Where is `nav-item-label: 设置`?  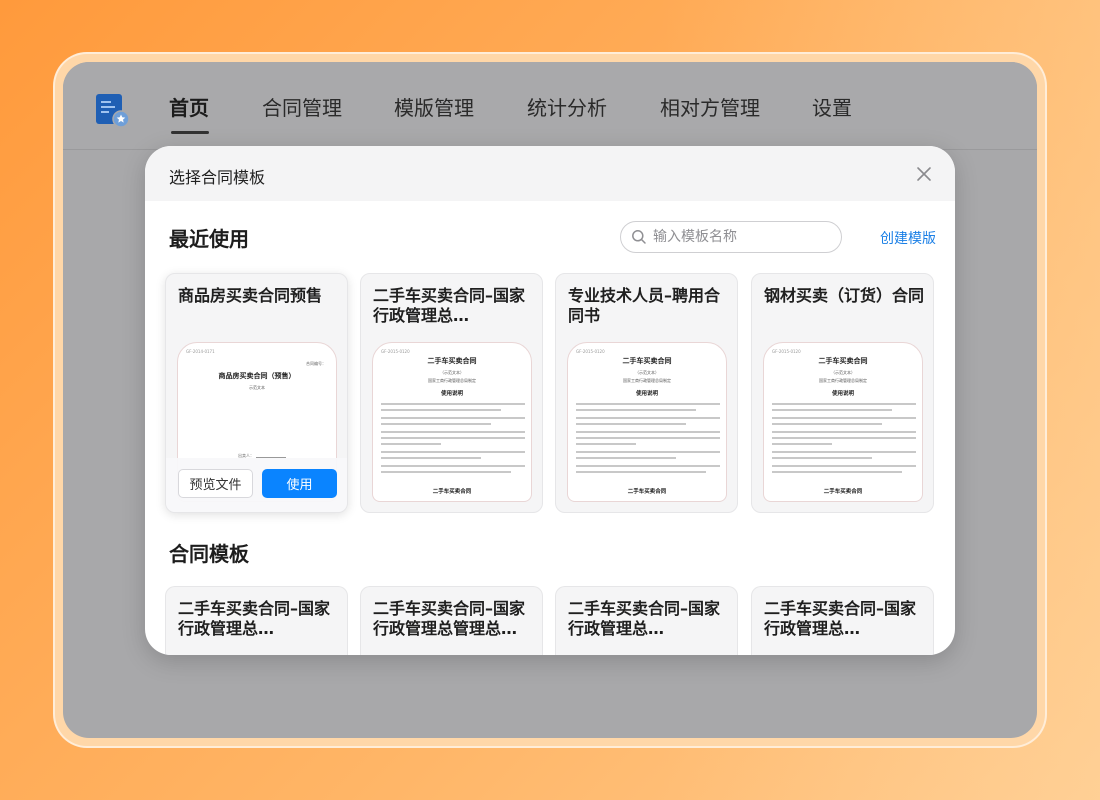 nav-item-label: 设置 is located at coordinates (832, 108).